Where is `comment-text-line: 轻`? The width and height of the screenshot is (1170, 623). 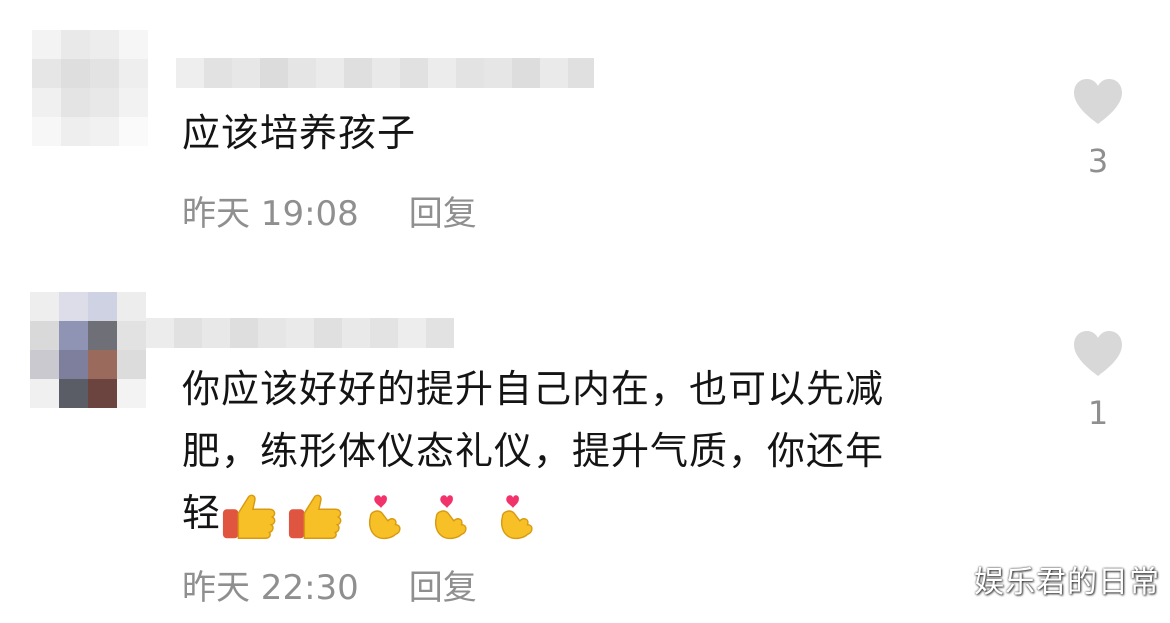 comment-text-line: 轻 is located at coordinates (202, 513).